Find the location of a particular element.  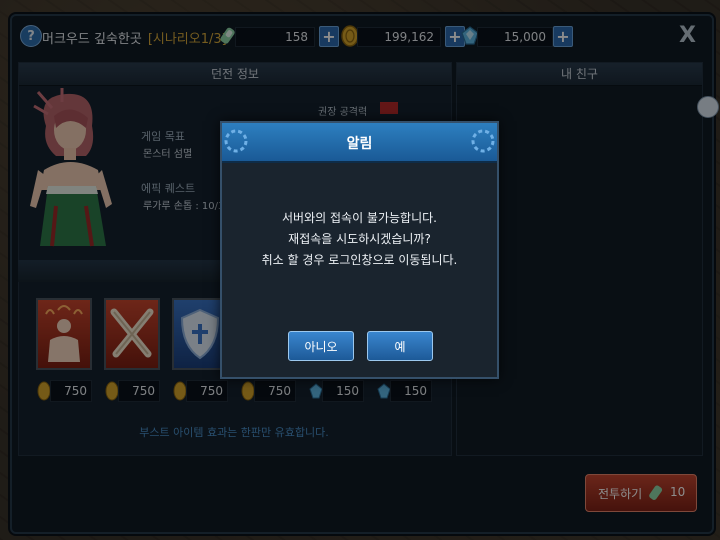

dialog-title: 알림 is located at coordinates (359, 144).